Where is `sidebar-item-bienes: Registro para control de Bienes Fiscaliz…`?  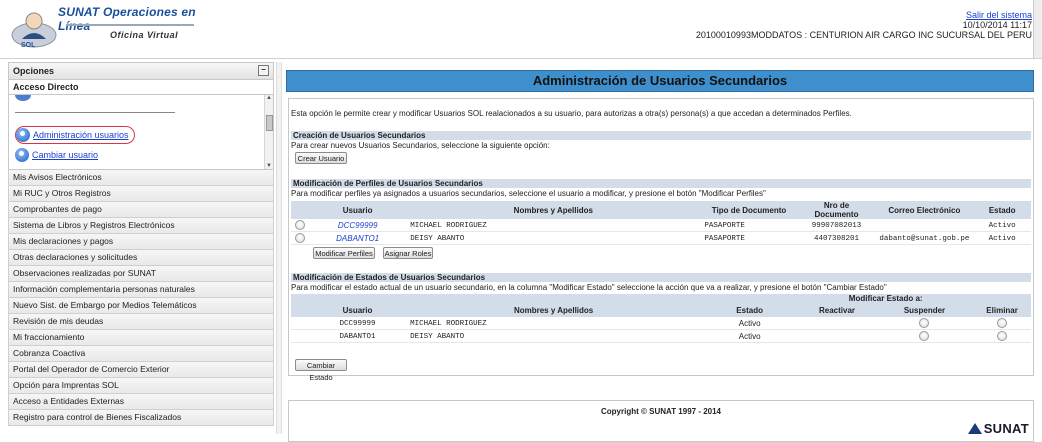
sidebar-item-bienes: Registro para control de Bienes Fiscaliz… is located at coordinates (141, 418).